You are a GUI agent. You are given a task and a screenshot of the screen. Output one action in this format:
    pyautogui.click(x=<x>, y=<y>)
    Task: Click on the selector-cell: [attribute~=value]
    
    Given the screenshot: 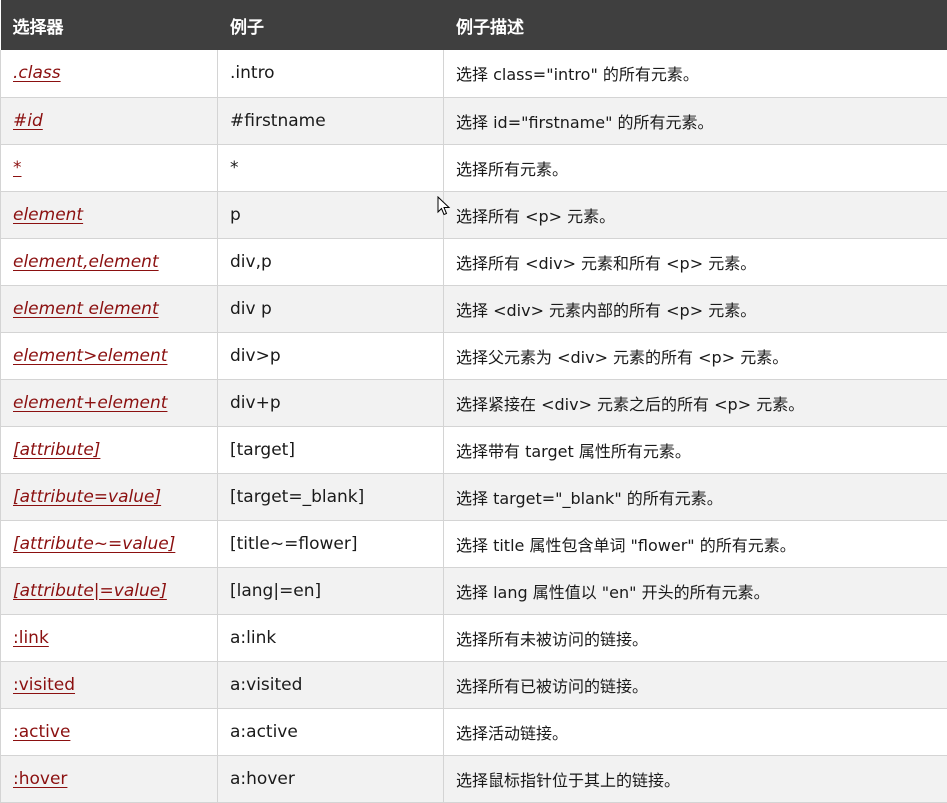 What is the action you would take?
    pyautogui.click(x=109, y=543)
    